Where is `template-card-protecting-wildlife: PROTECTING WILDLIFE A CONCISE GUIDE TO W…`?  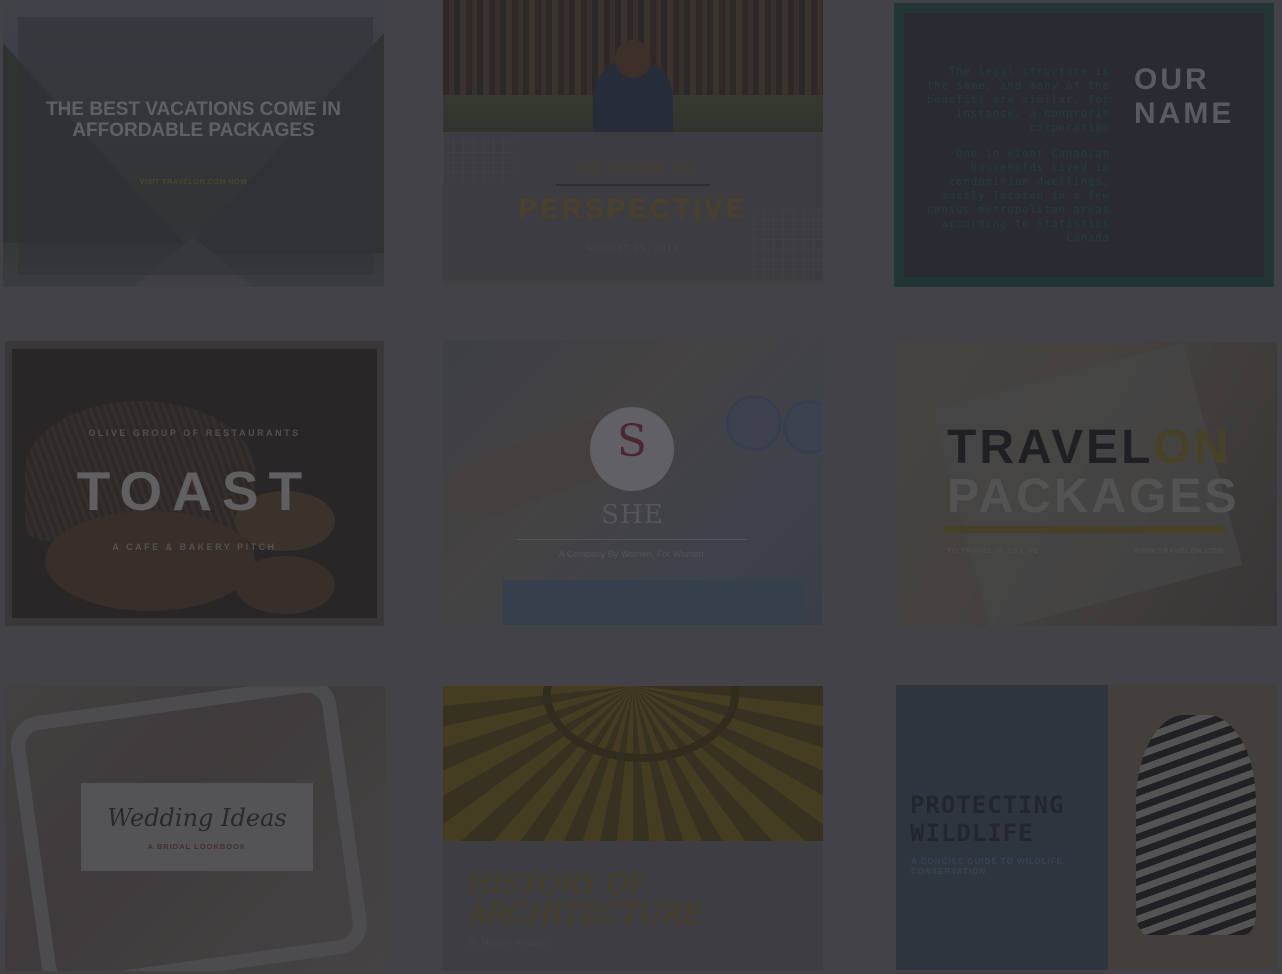 template-card-protecting-wildlife: PROTECTING WILDLIFE A CONCISE GUIDE TO W… is located at coordinates (1086, 827).